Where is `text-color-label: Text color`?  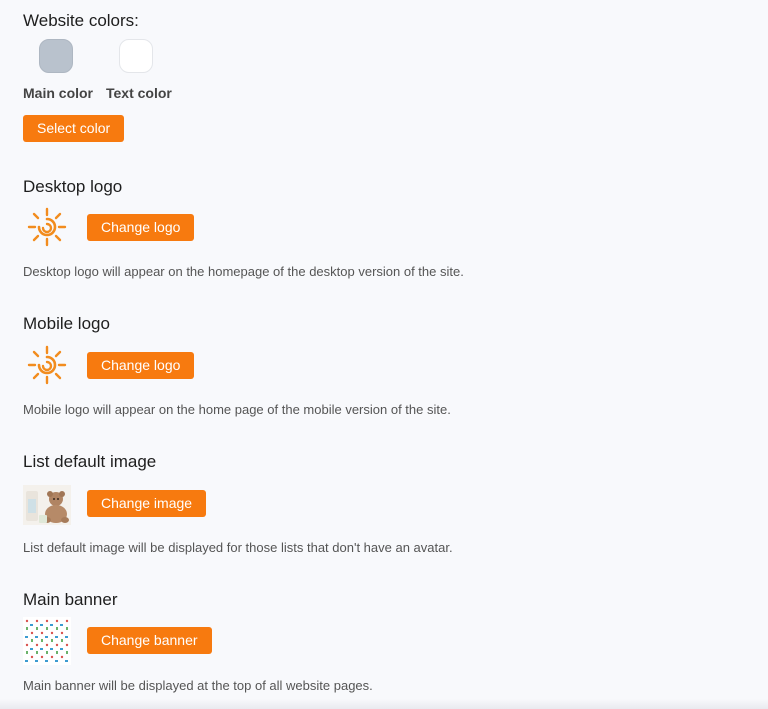 text-color-label: Text color is located at coordinates (139, 93).